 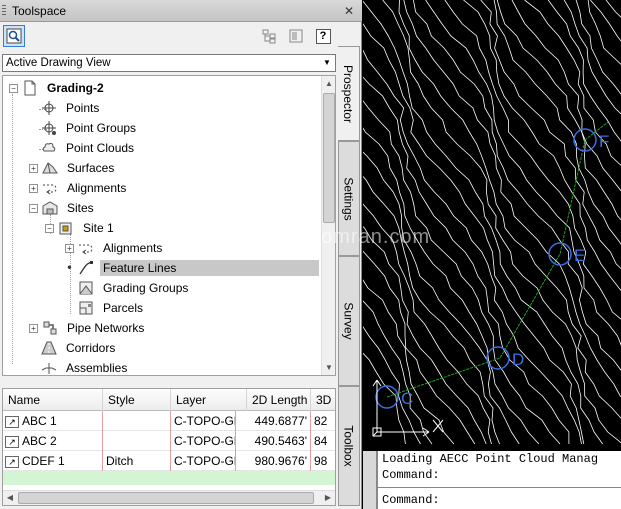 What do you see at coordinates (169, 37) in the screenshot?
I see `toolspace-toolbar: ?` at bounding box center [169, 37].